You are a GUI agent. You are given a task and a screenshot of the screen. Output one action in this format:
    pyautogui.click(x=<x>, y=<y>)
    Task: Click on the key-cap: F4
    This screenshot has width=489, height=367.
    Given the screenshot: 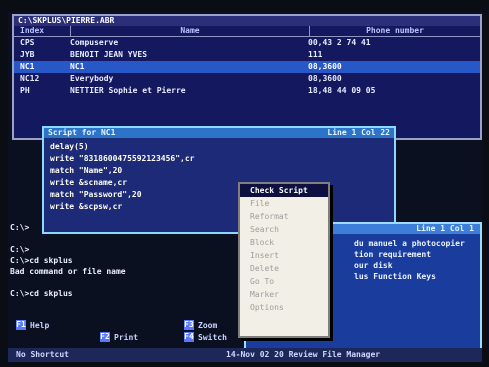 What is the action you would take?
    pyautogui.click(x=189, y=337)
    